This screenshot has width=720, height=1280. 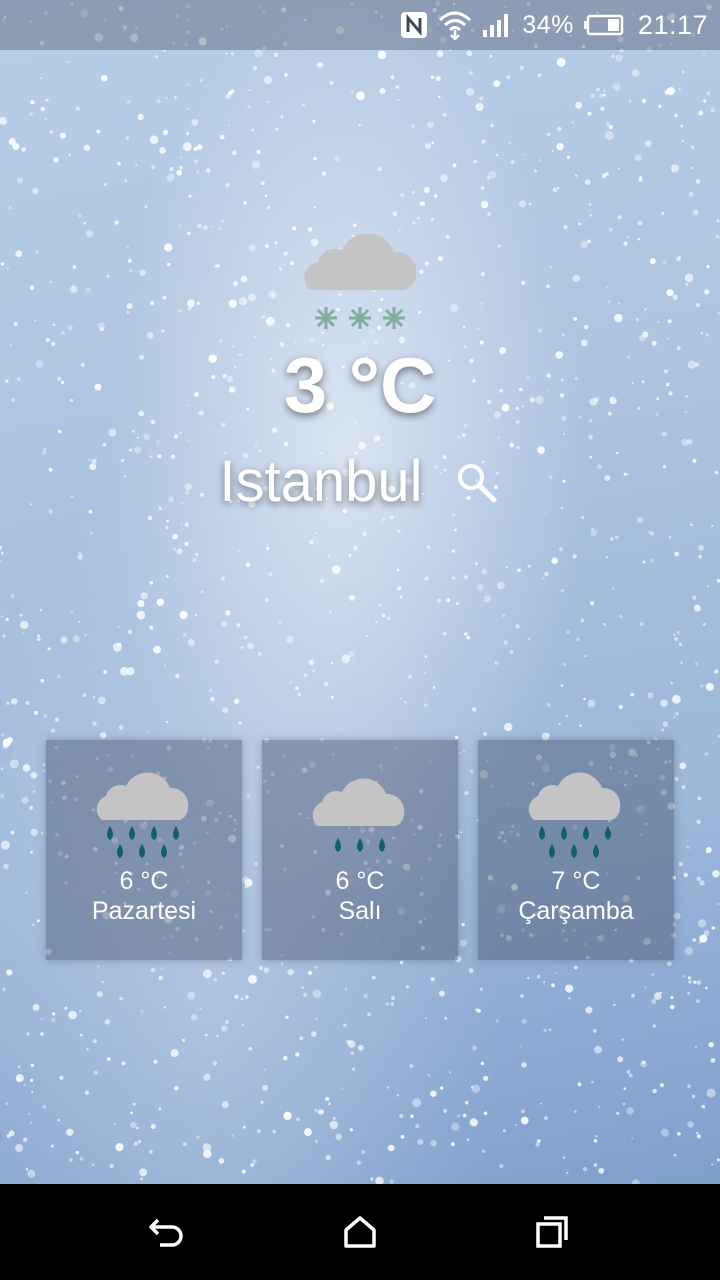 What do you see at coordinates (672, 24) in the screenshot?
I see `clock: 21:17` at bounding box center [672, 24].